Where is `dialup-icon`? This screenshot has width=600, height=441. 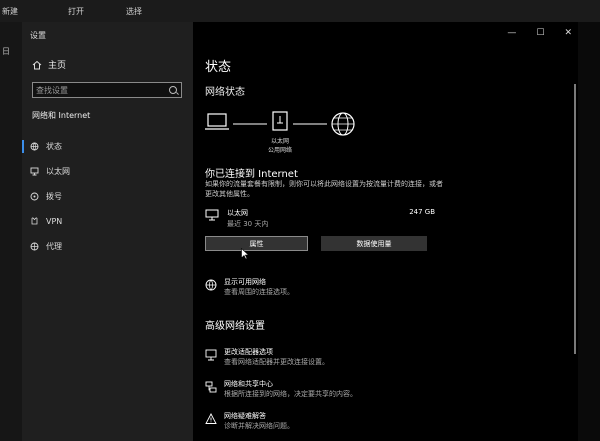 dialup-icon is located at coordinates (34, 196).